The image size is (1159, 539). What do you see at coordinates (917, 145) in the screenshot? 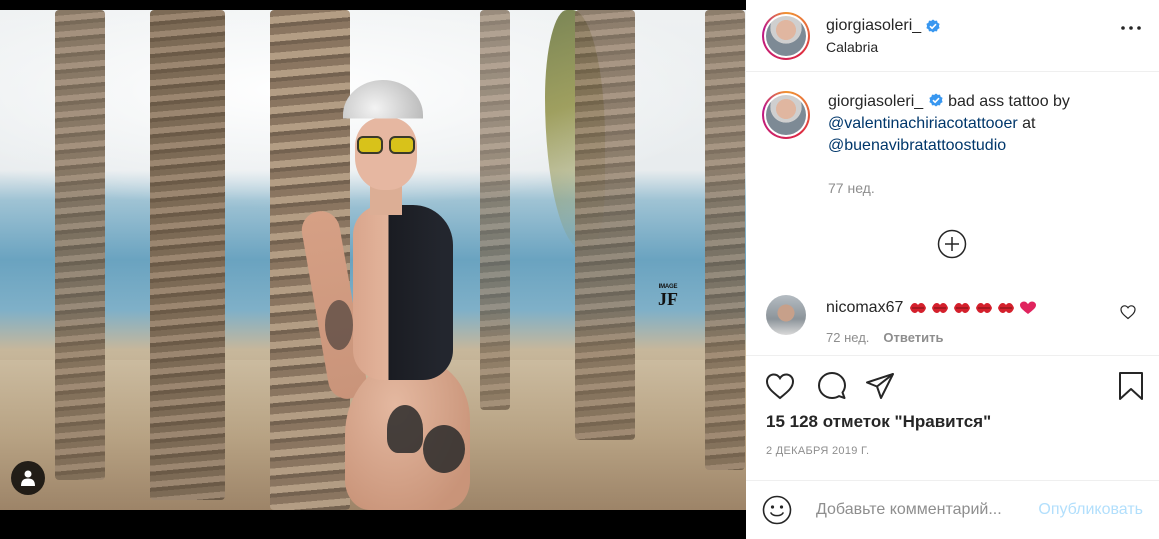
I see `caption-mention: @buenavibratattoostudio` at bounding box center [917, 145].